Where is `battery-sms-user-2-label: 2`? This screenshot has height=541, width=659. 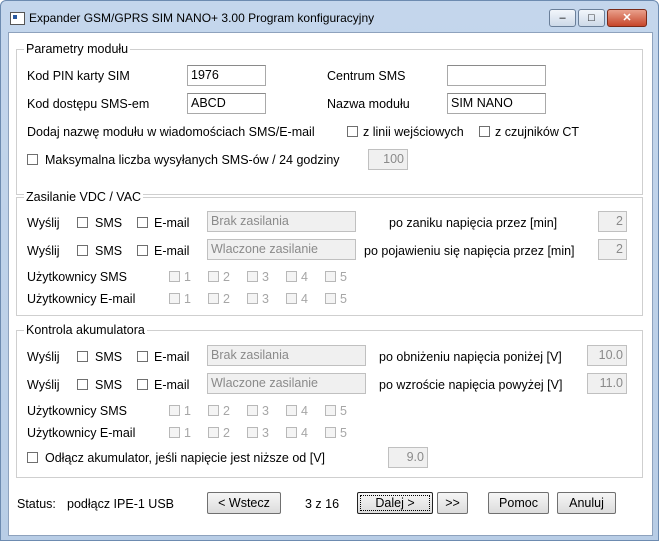
battery-sms-user-2-label: 2 is located at coordinates (226, 411).